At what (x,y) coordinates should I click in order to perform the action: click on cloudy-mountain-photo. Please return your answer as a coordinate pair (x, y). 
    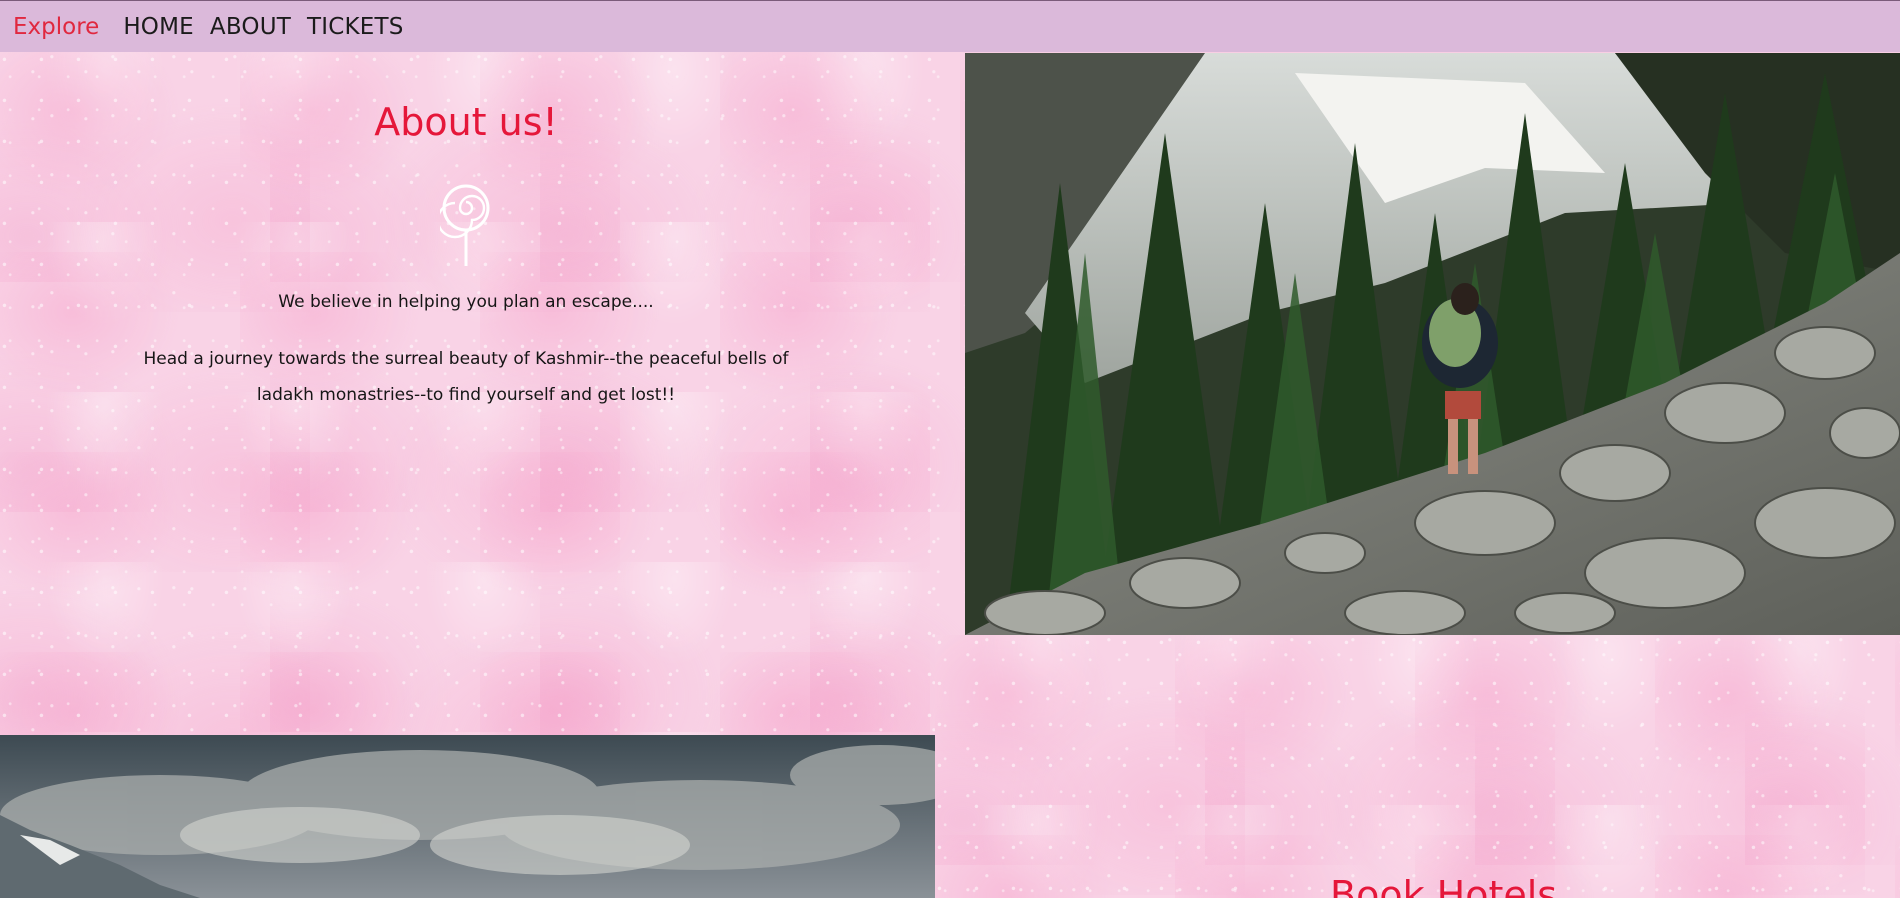
    Looking at the image, I should click on (467, 816).